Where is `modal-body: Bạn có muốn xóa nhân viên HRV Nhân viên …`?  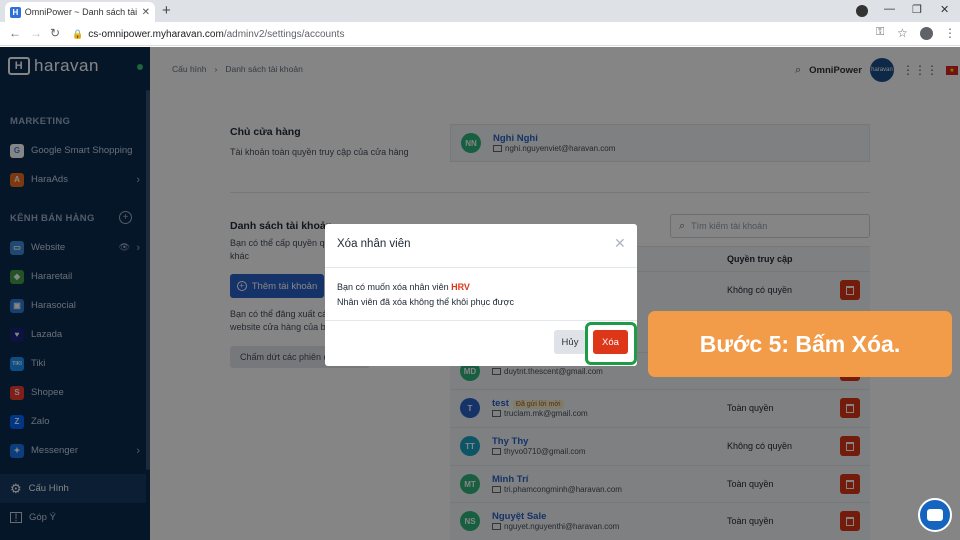 modal-body: Bạn có muốn xóa nhân viên HRV Nhân viên … is located at coordinates (425, 295).